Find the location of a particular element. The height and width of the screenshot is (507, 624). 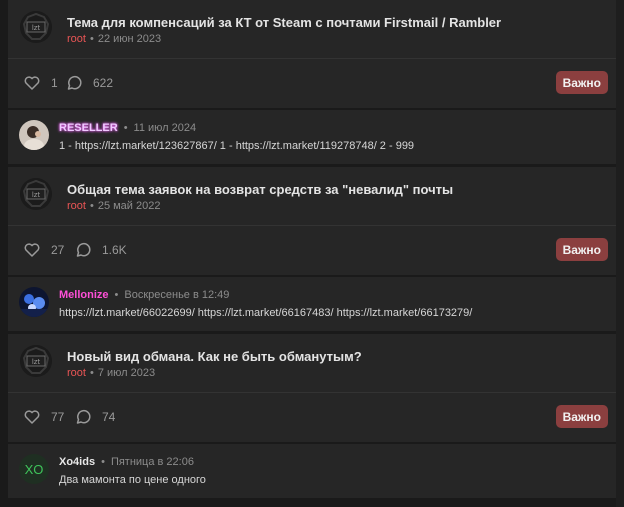

thread-meta: root • 25 май 2022 is located at coordinates (113, 206).